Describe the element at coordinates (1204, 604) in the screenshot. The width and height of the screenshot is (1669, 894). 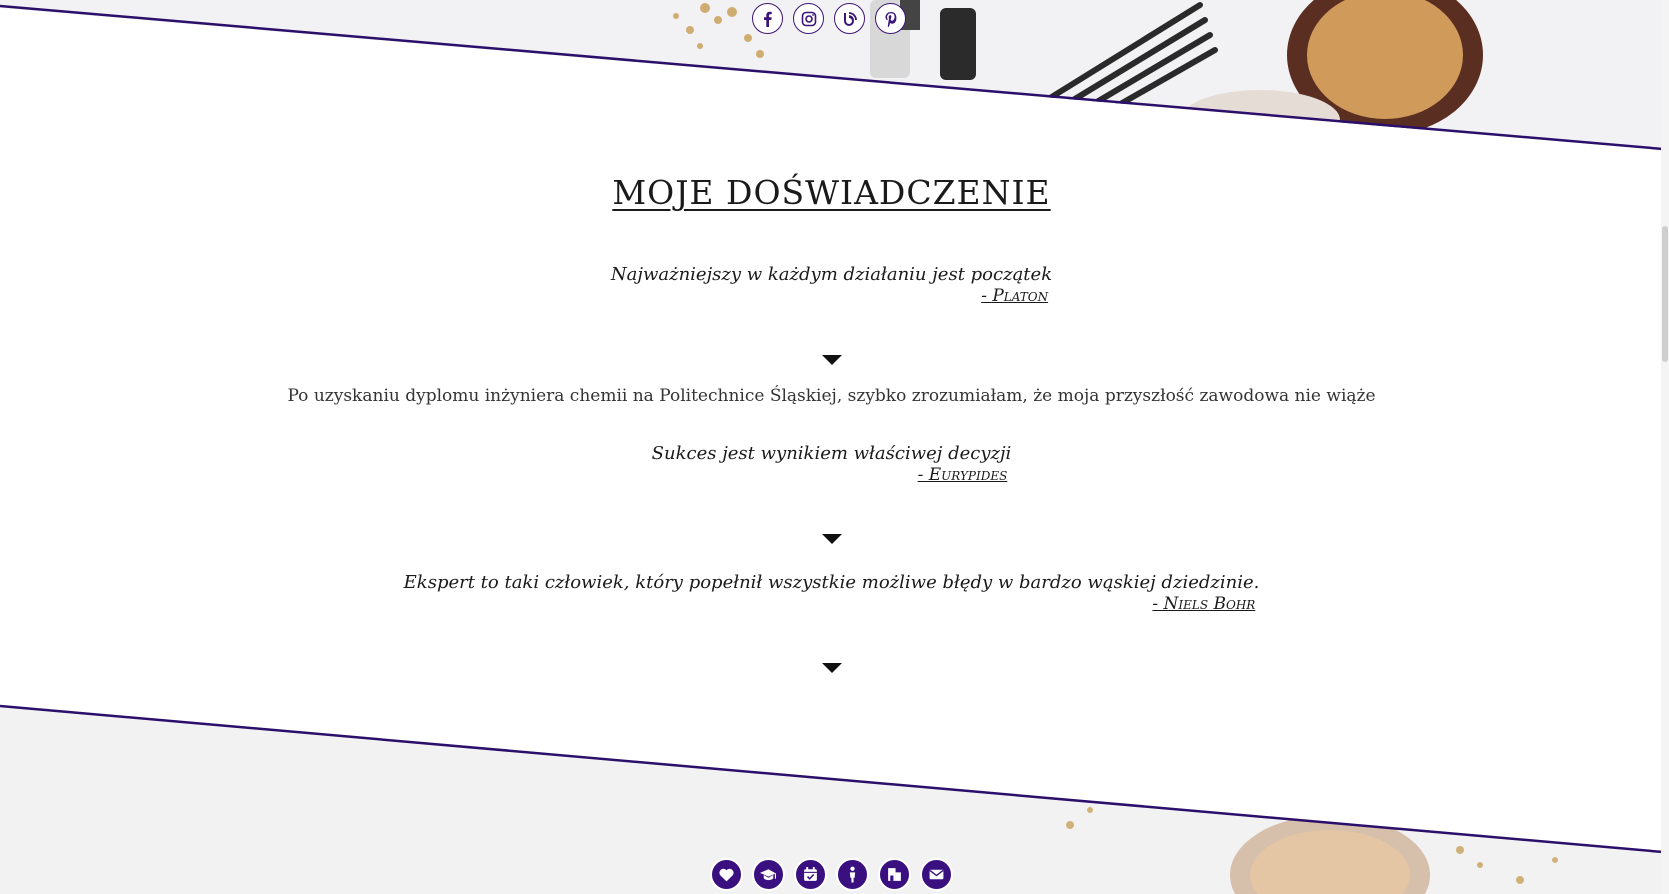
I see `quote-author: - Niels Bohr` at that location.